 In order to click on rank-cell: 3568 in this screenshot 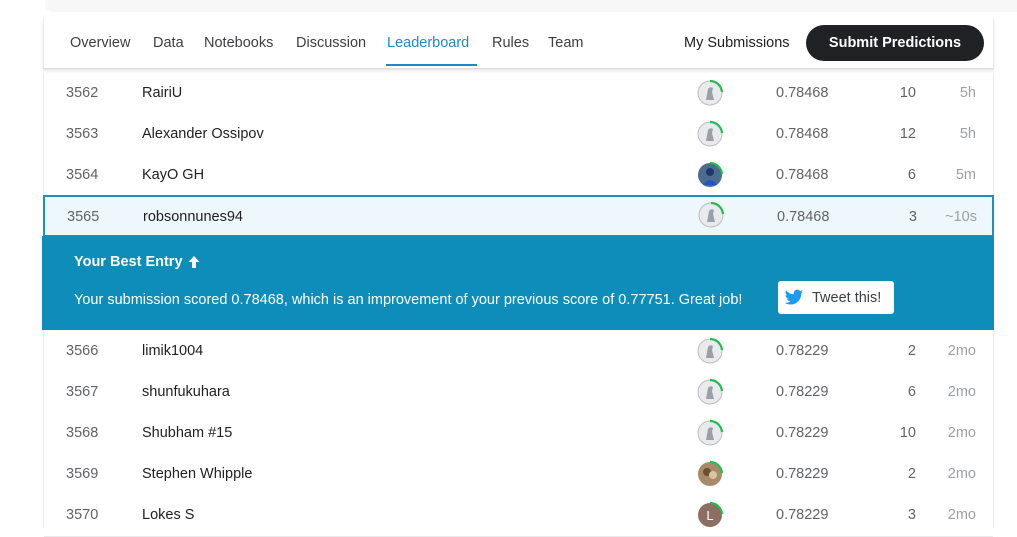, I will do `click(82, 433)`.